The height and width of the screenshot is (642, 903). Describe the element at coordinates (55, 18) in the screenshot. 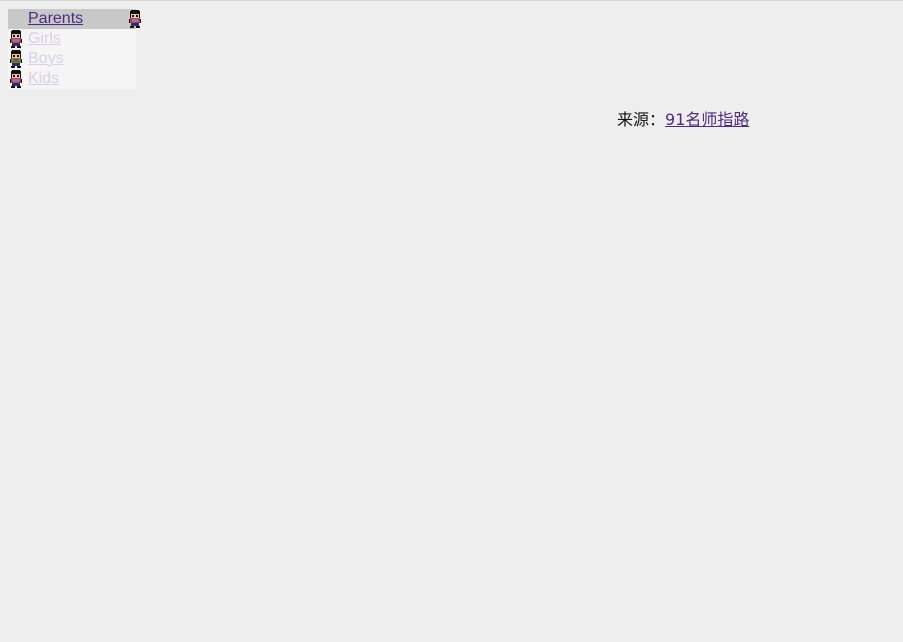

I see `menu-link-parents: Parents` at that location.